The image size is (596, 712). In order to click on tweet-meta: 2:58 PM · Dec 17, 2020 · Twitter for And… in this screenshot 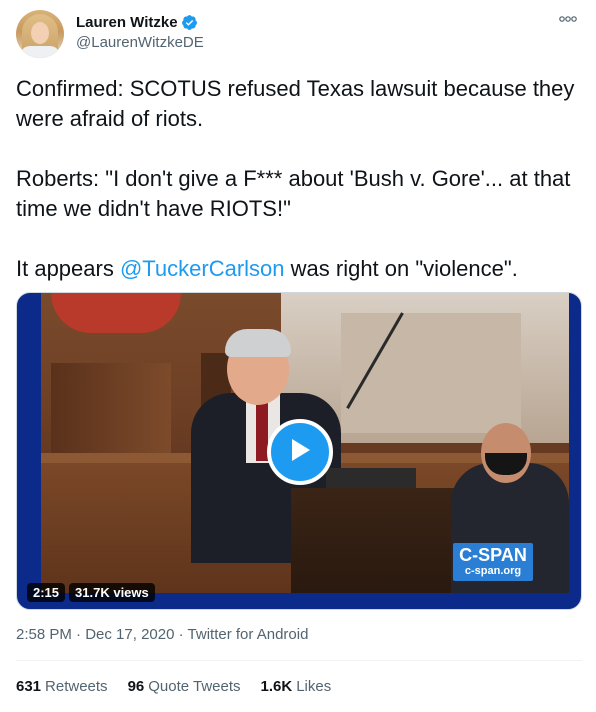, I will do `click(162, 634)`.